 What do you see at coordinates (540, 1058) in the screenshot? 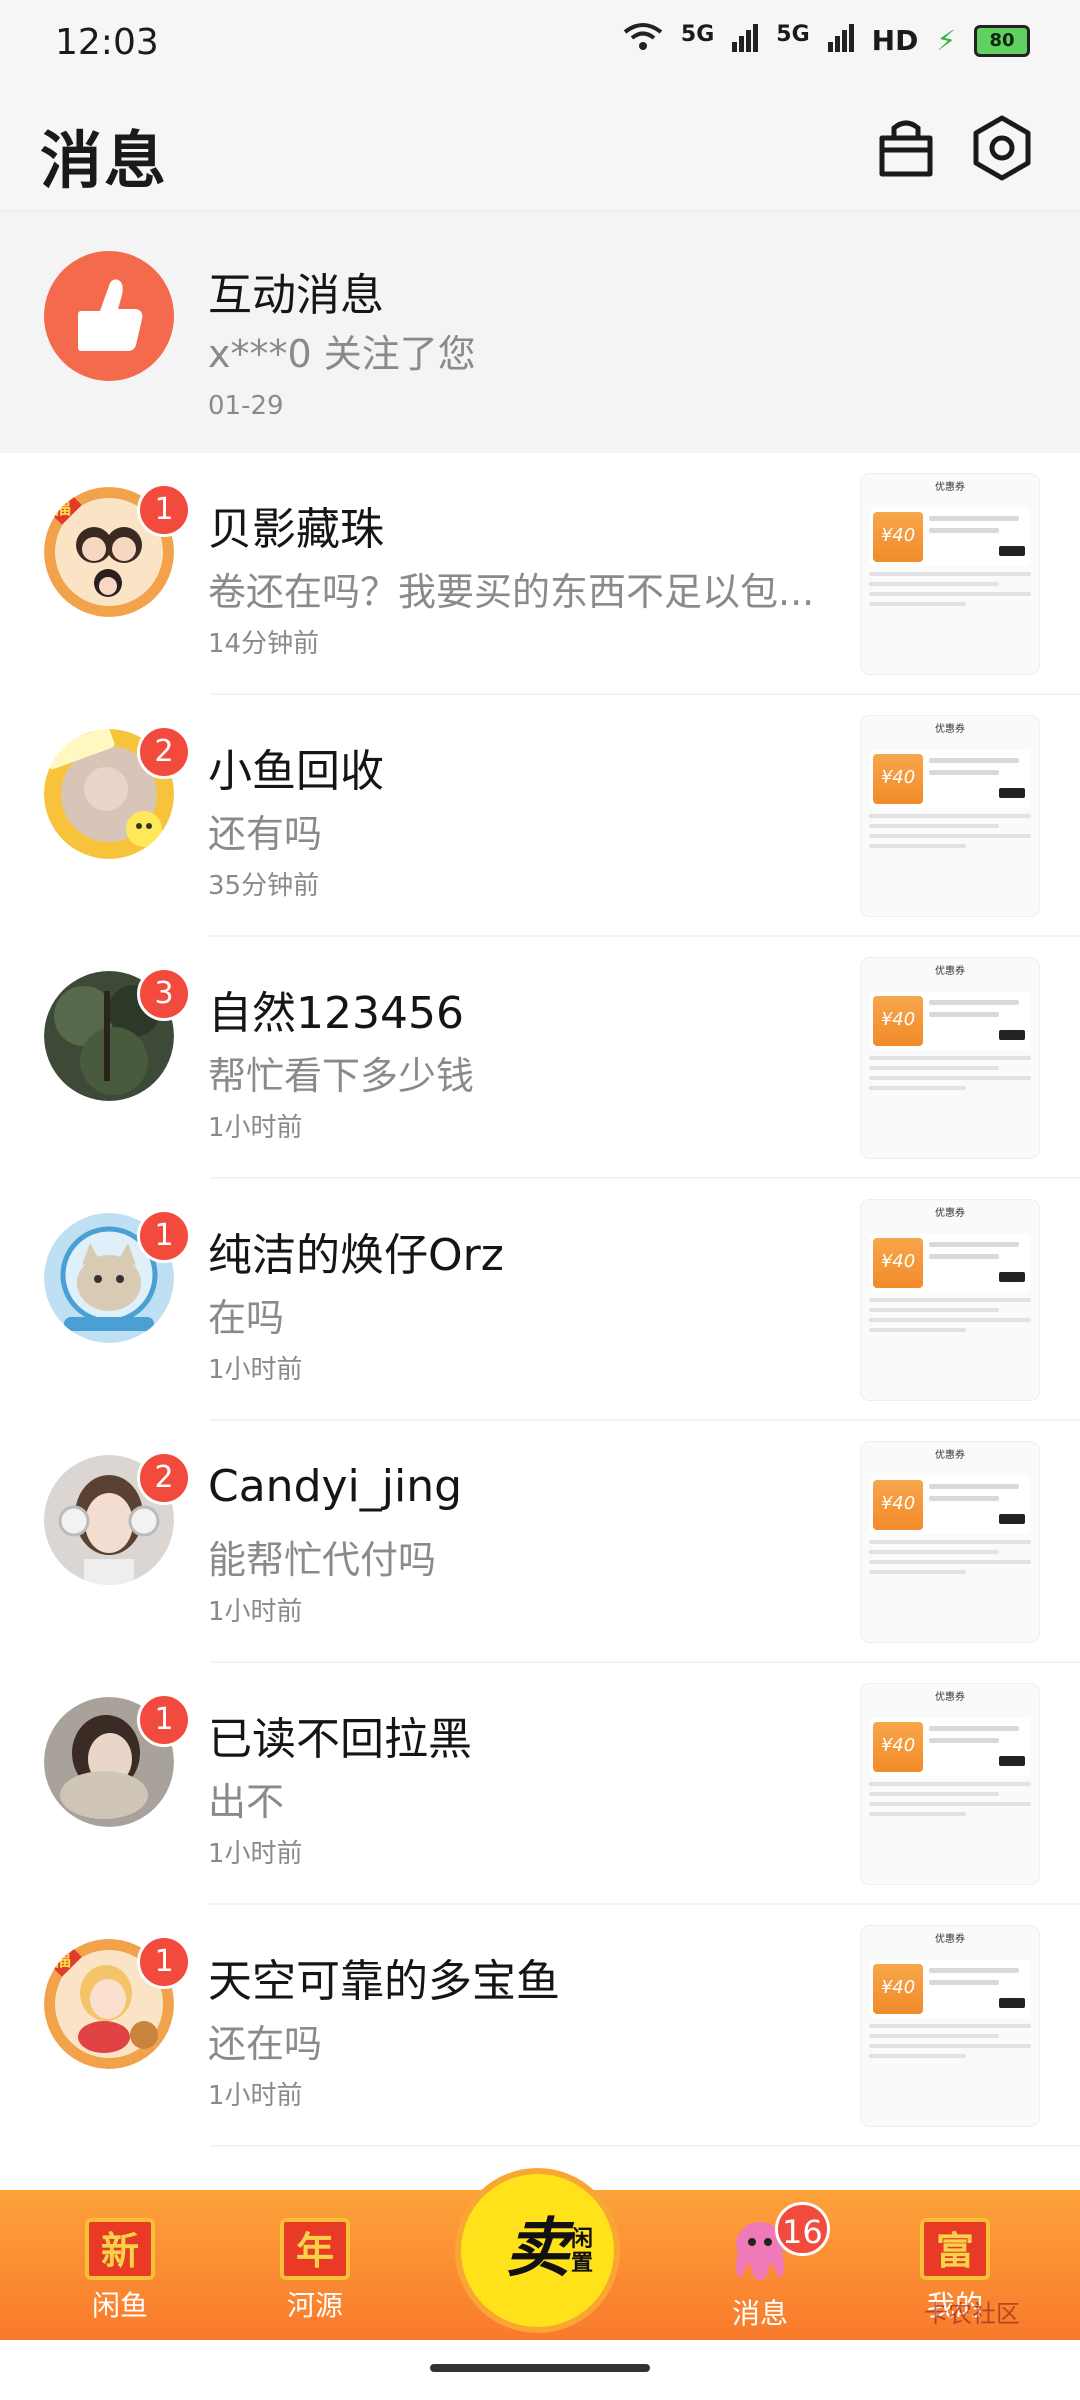
I see `conversation-row: 3 自然123456 帮忙看下多少钱 1小时前 优惠券 ¥40` at bounding box center [540, 1058].